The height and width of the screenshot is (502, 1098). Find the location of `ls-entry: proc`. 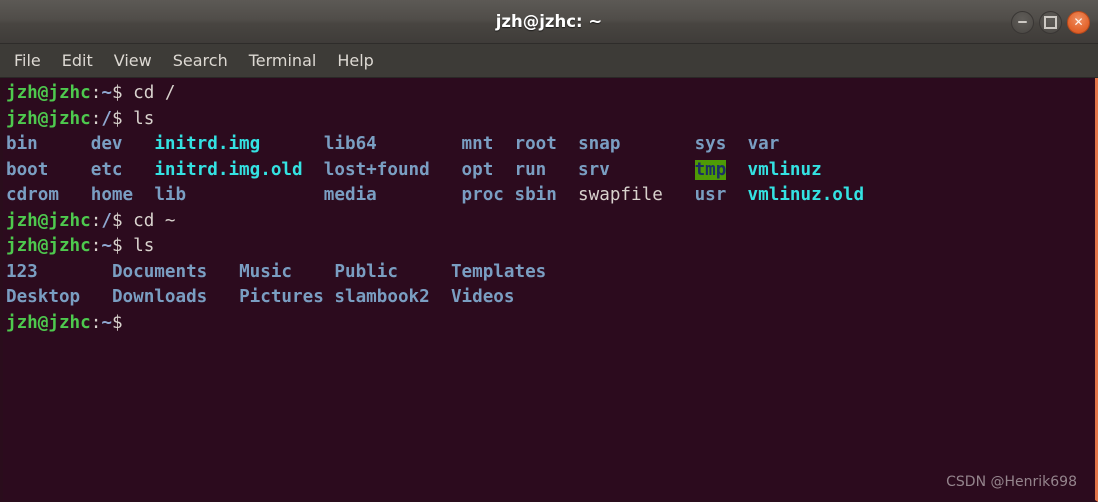

ls-entry: proc is located at coordinates (482, 195).